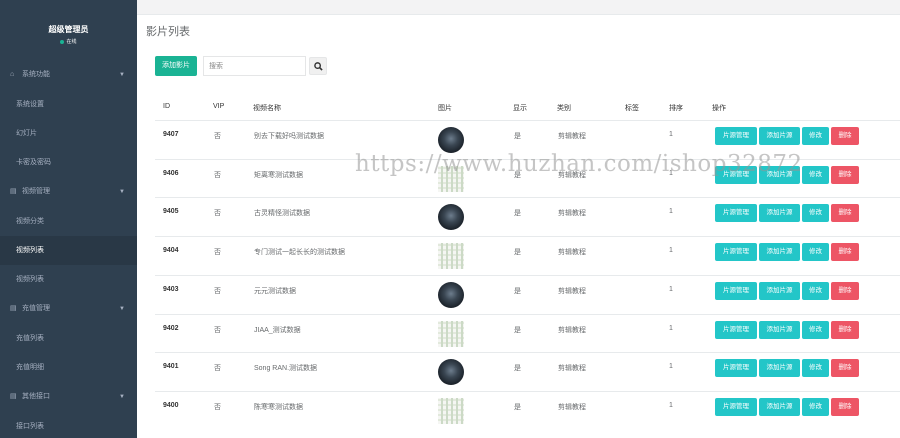  What do you see at coordinates (318, 66) in the screenshot?
I see `search-button` at bounding box center [318, 66].